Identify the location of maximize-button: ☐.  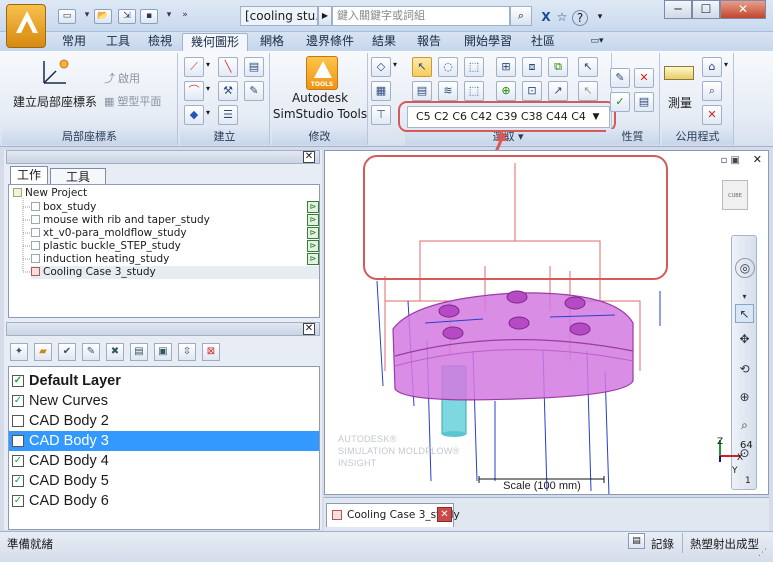
(706, 9).